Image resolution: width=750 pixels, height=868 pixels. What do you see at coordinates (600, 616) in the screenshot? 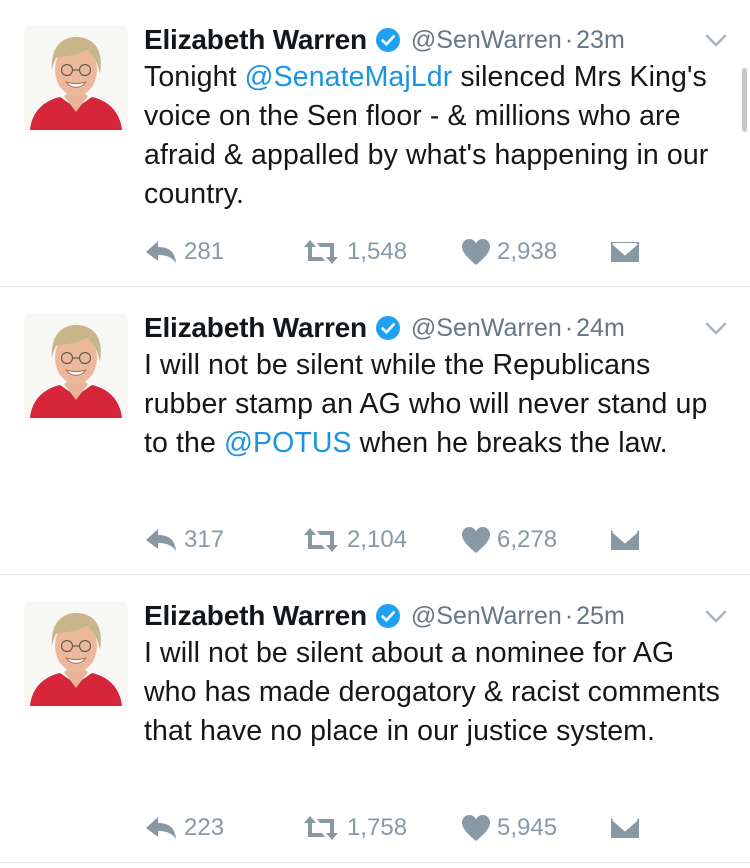
I see `timestamp: 25m` at bounding box center [600, 616].